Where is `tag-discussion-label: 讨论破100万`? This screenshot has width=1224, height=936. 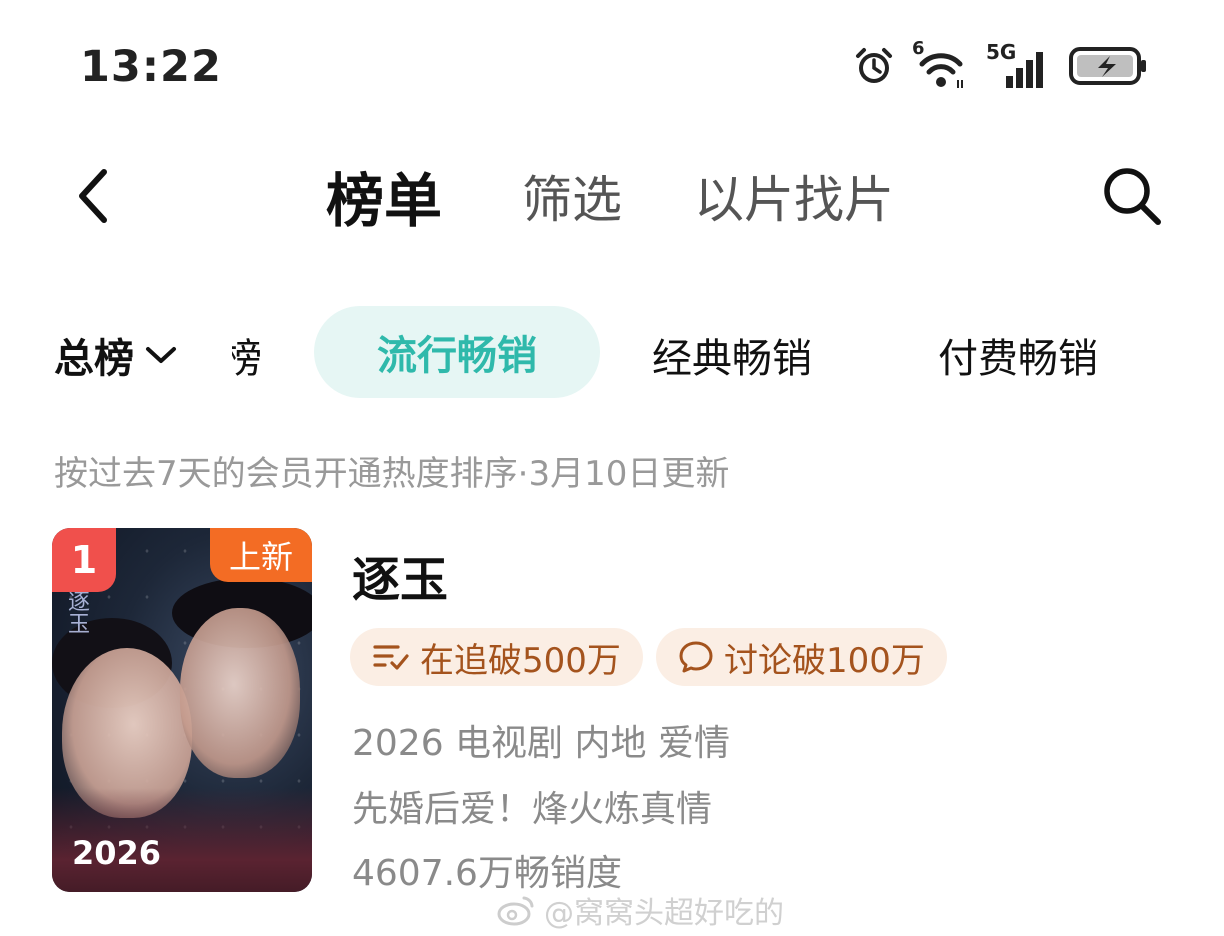 tag-discussion-label: 讨论破100万 is located at coordinates (824, 660).